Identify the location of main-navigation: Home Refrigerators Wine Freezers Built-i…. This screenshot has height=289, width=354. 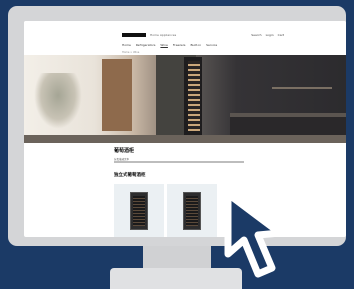
(169, 45).